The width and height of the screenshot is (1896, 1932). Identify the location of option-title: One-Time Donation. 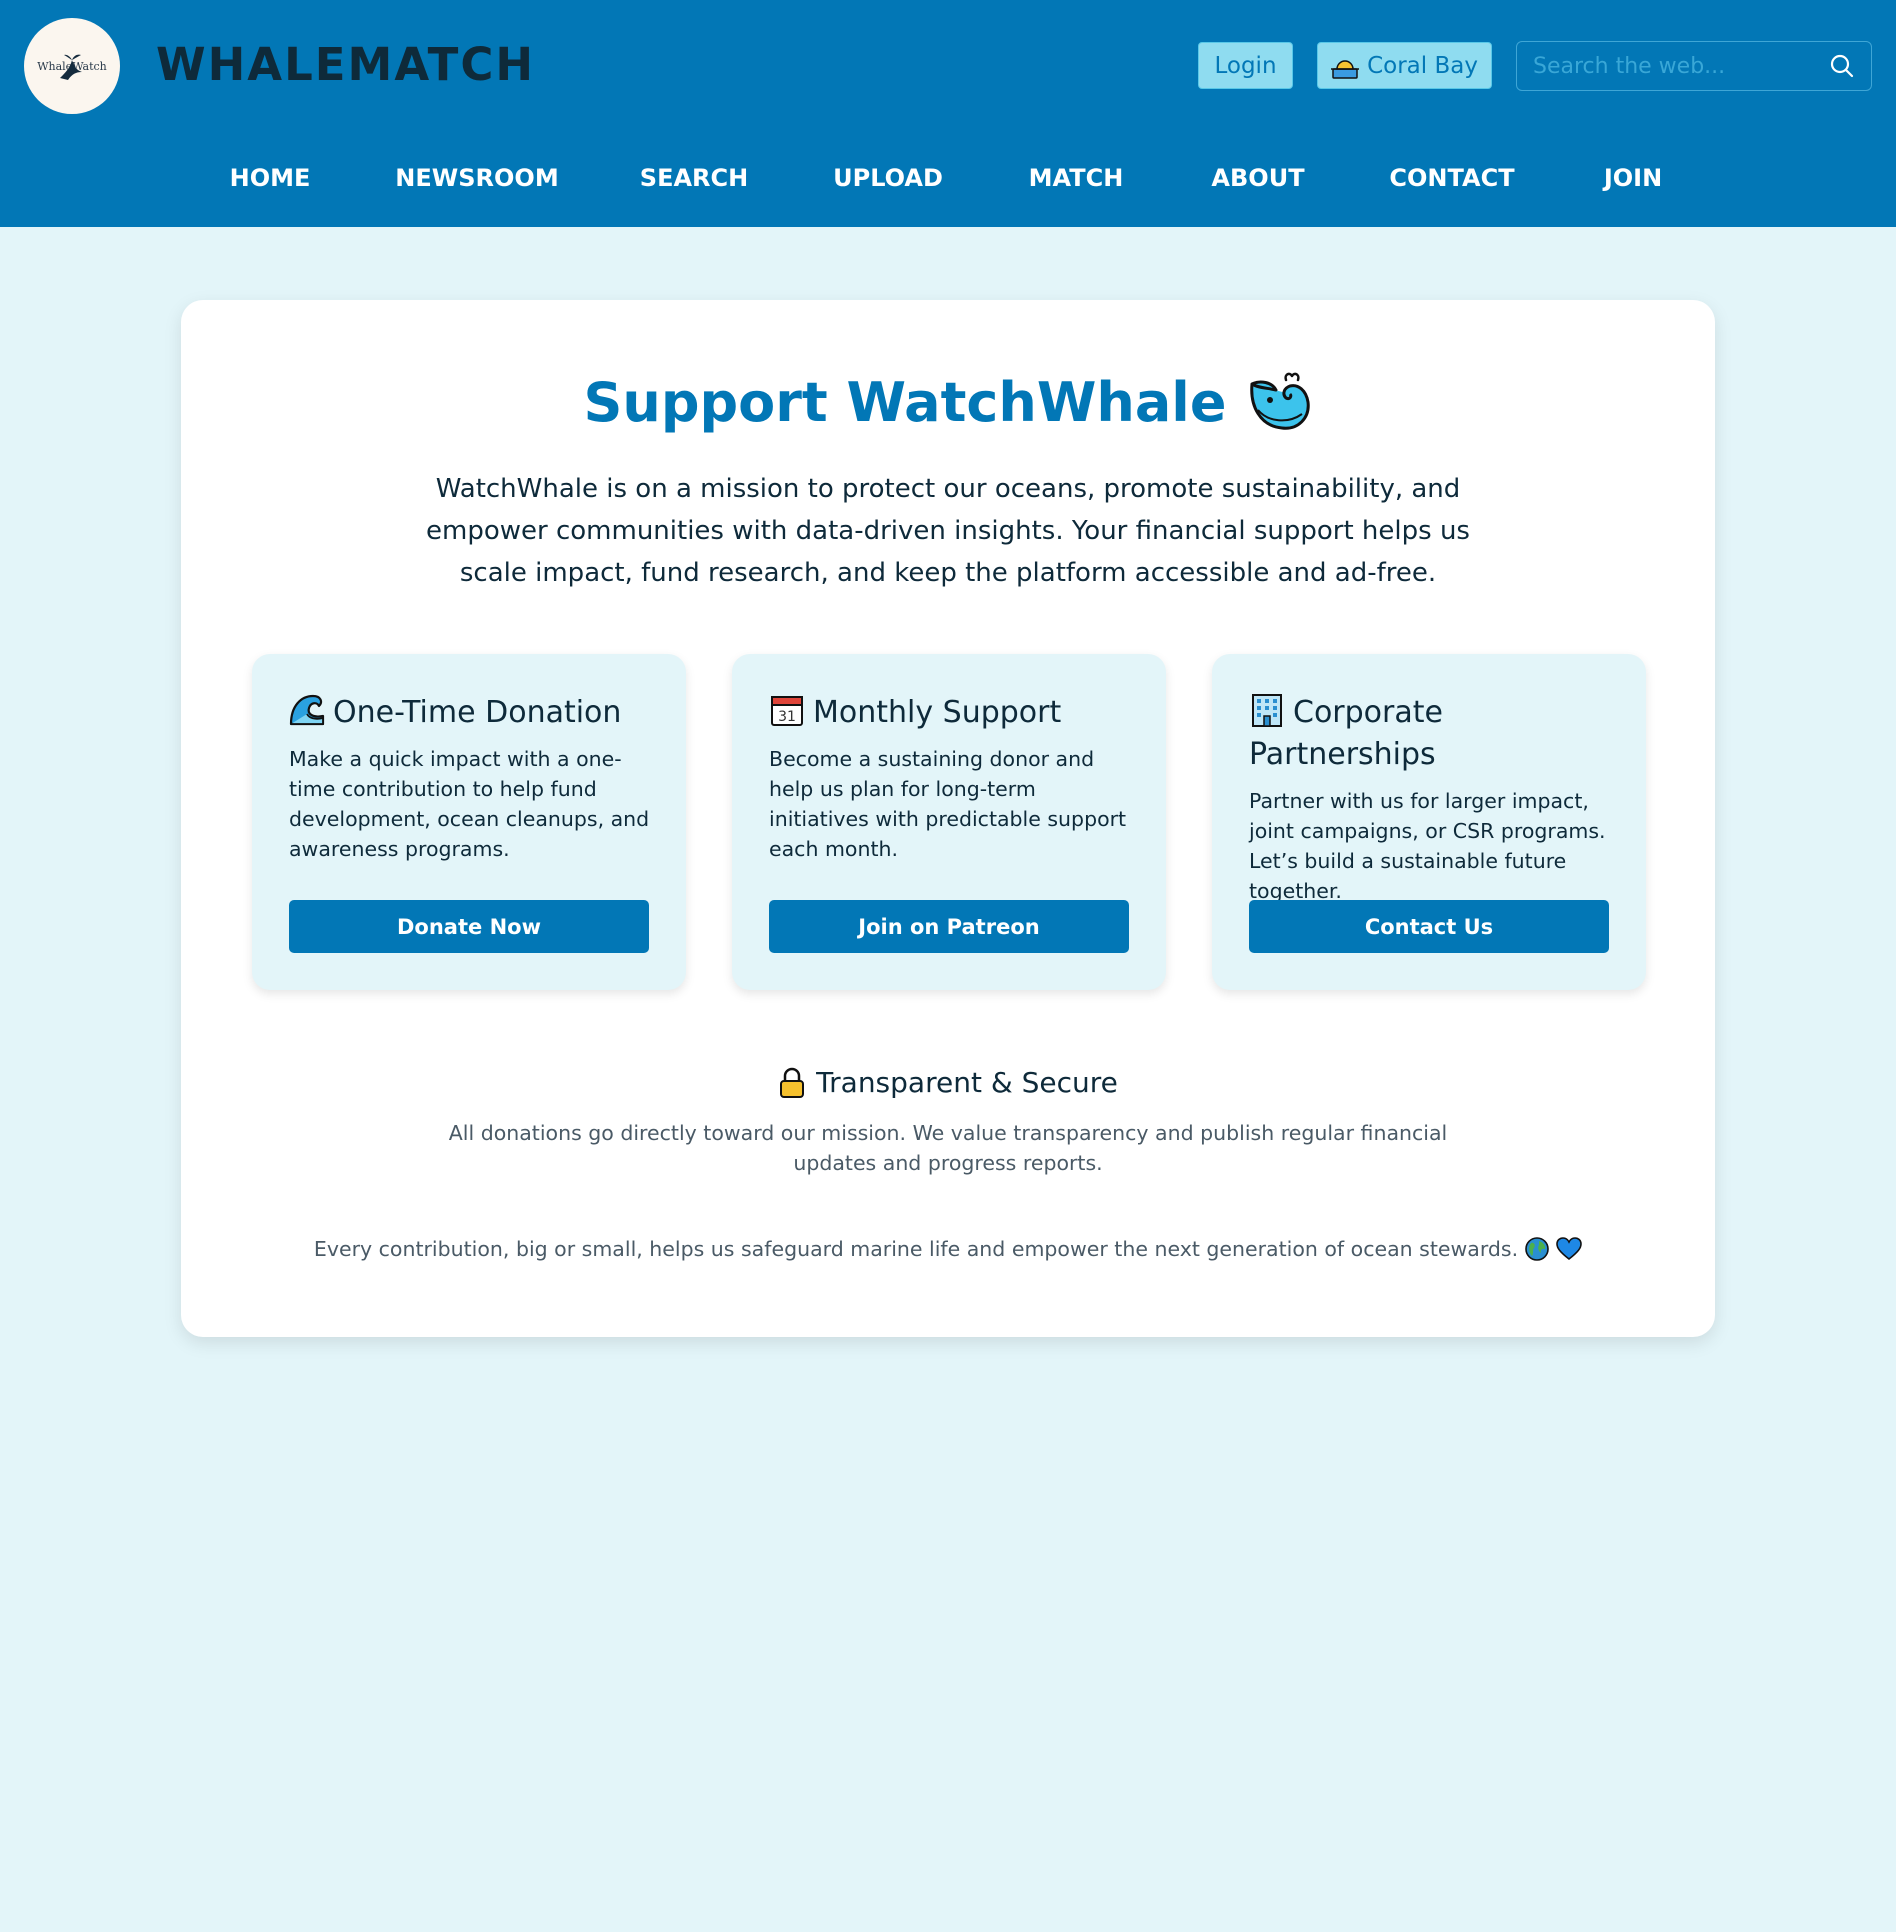
(474, 713).